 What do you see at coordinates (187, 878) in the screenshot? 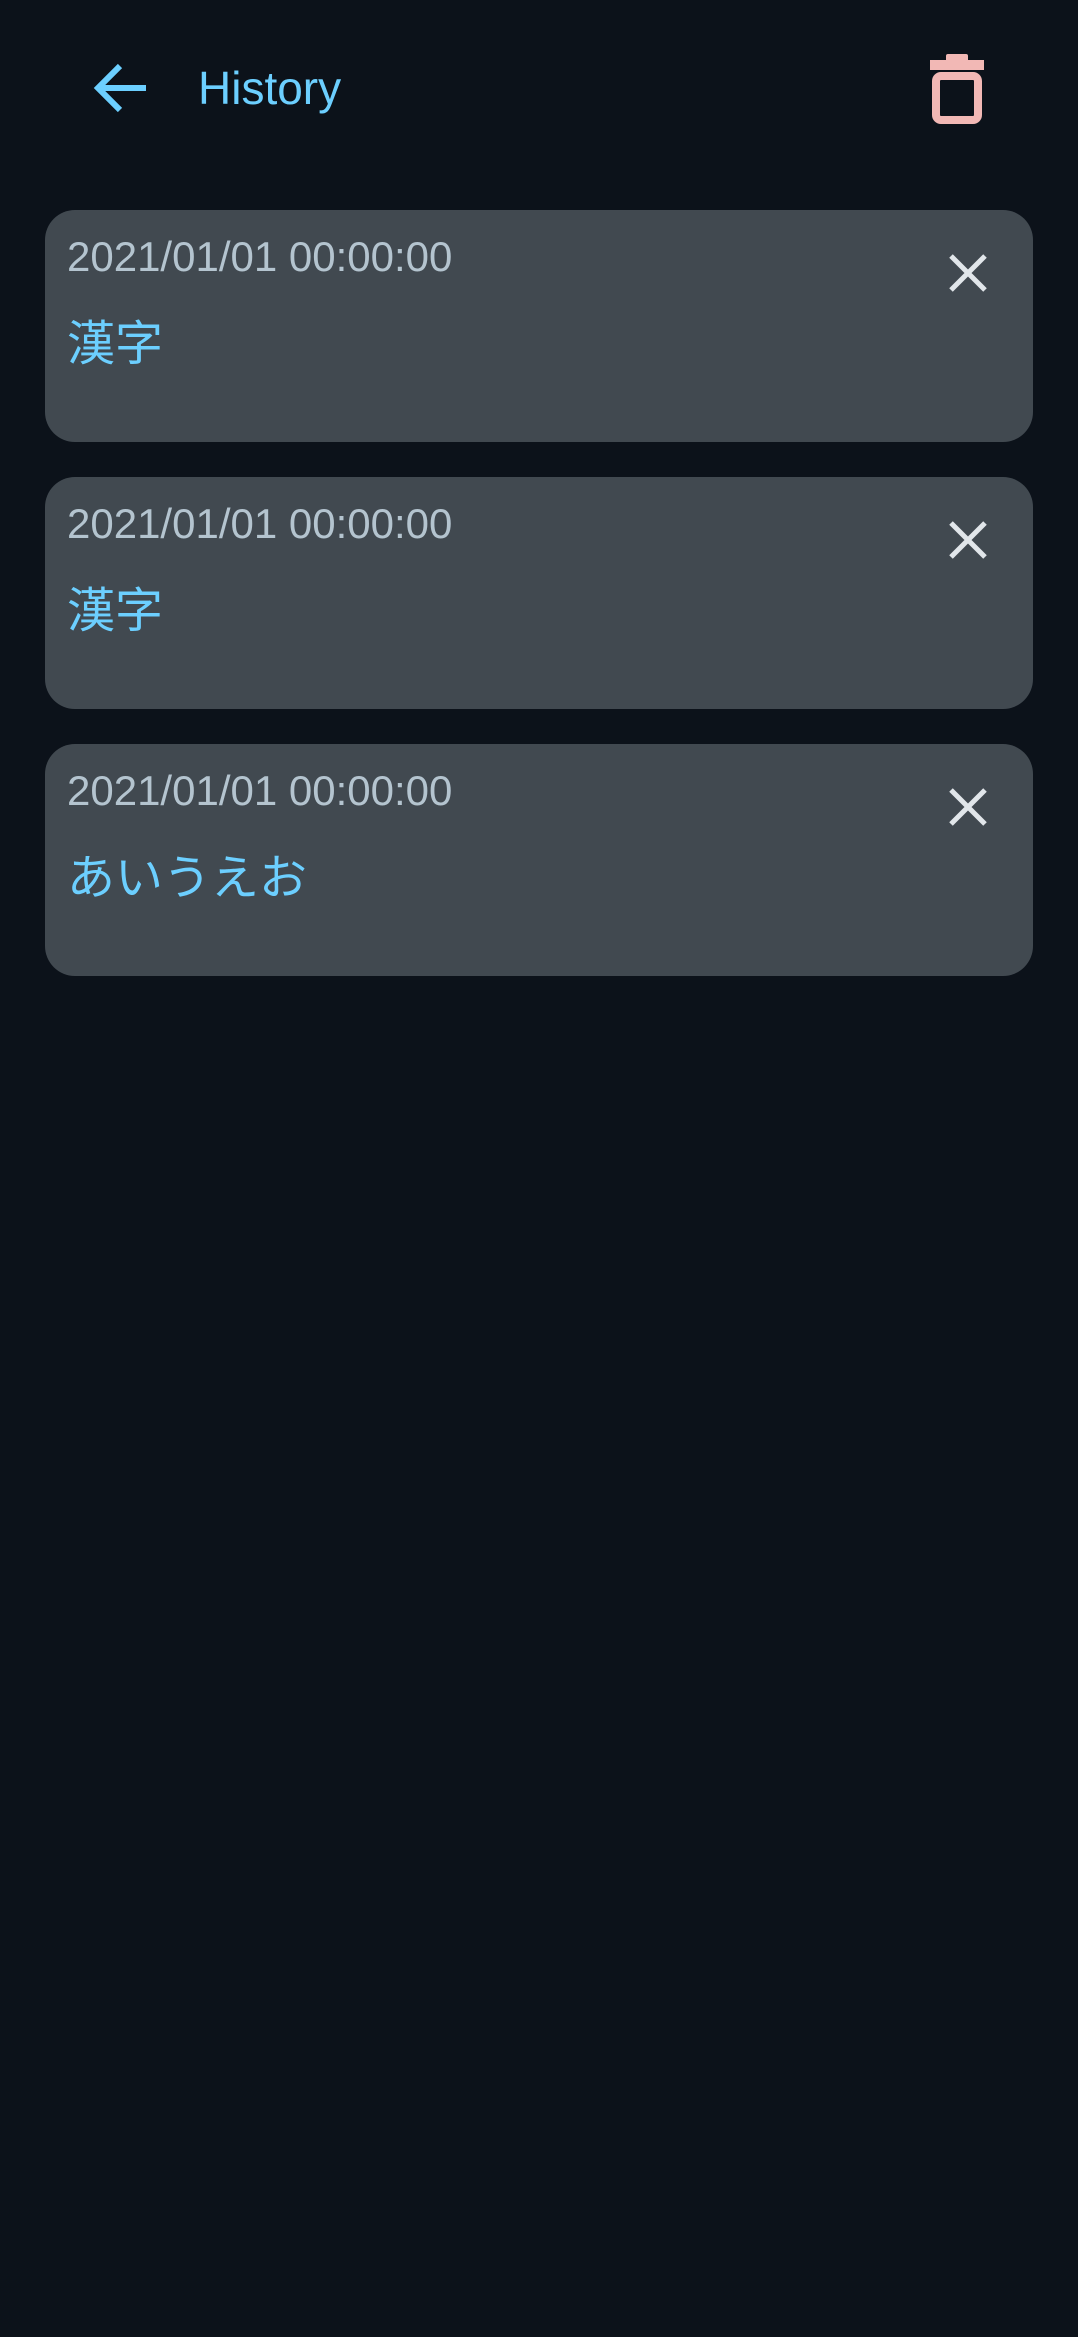
I see `item-text: あいうえお` at bounding box center [187, 878].